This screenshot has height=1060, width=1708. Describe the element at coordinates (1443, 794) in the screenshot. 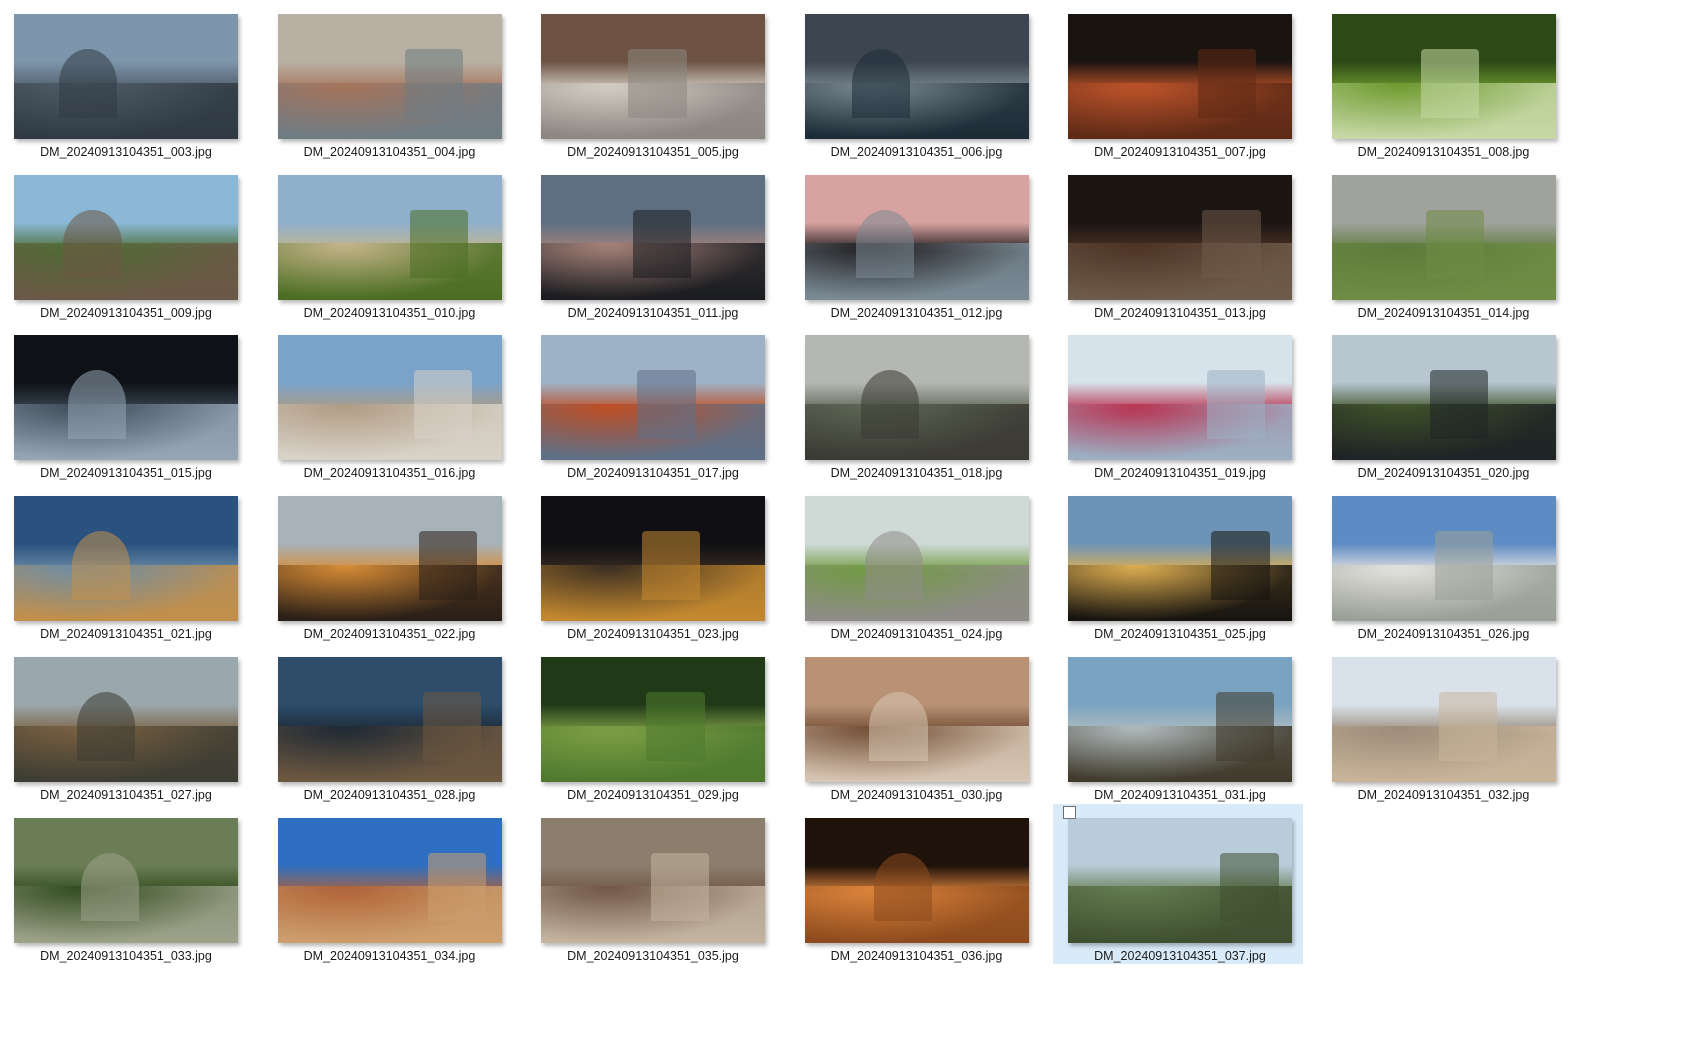

I see `file-name-label: DM_20240913104351_032.jpg` at that location.